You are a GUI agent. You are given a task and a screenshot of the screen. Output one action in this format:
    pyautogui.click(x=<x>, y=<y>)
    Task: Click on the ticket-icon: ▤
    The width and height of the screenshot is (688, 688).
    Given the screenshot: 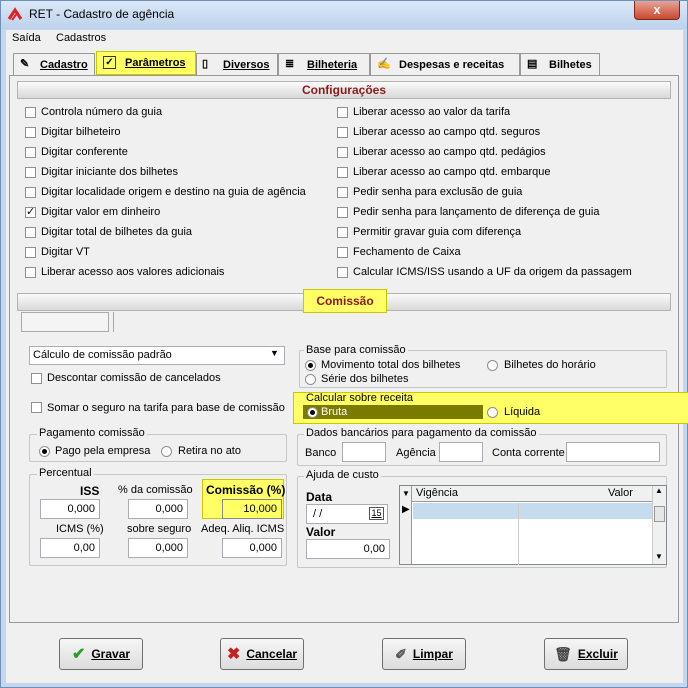 What is the action you would take?
    pyautogui.click(x=532, y=64)
    